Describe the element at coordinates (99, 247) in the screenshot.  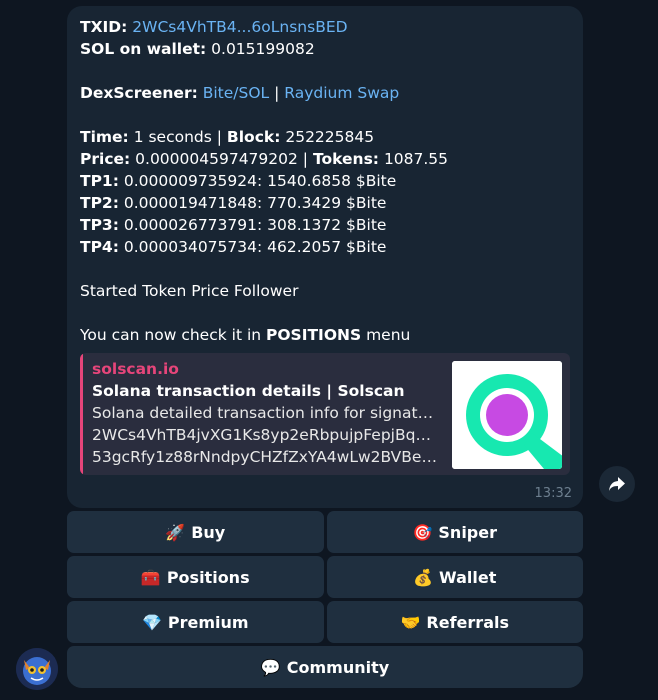
I see `tp4-label: TP4:` at that location.